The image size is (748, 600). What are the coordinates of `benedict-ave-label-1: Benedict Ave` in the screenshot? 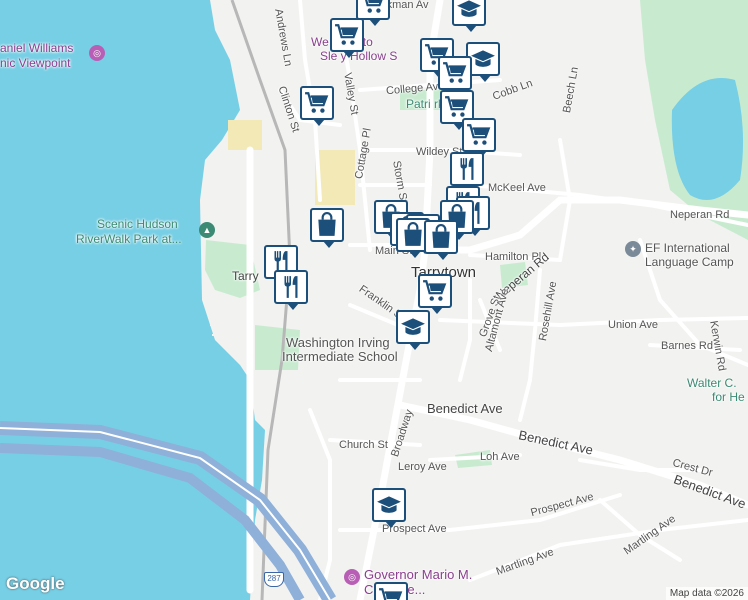 It's located at (465, 408).